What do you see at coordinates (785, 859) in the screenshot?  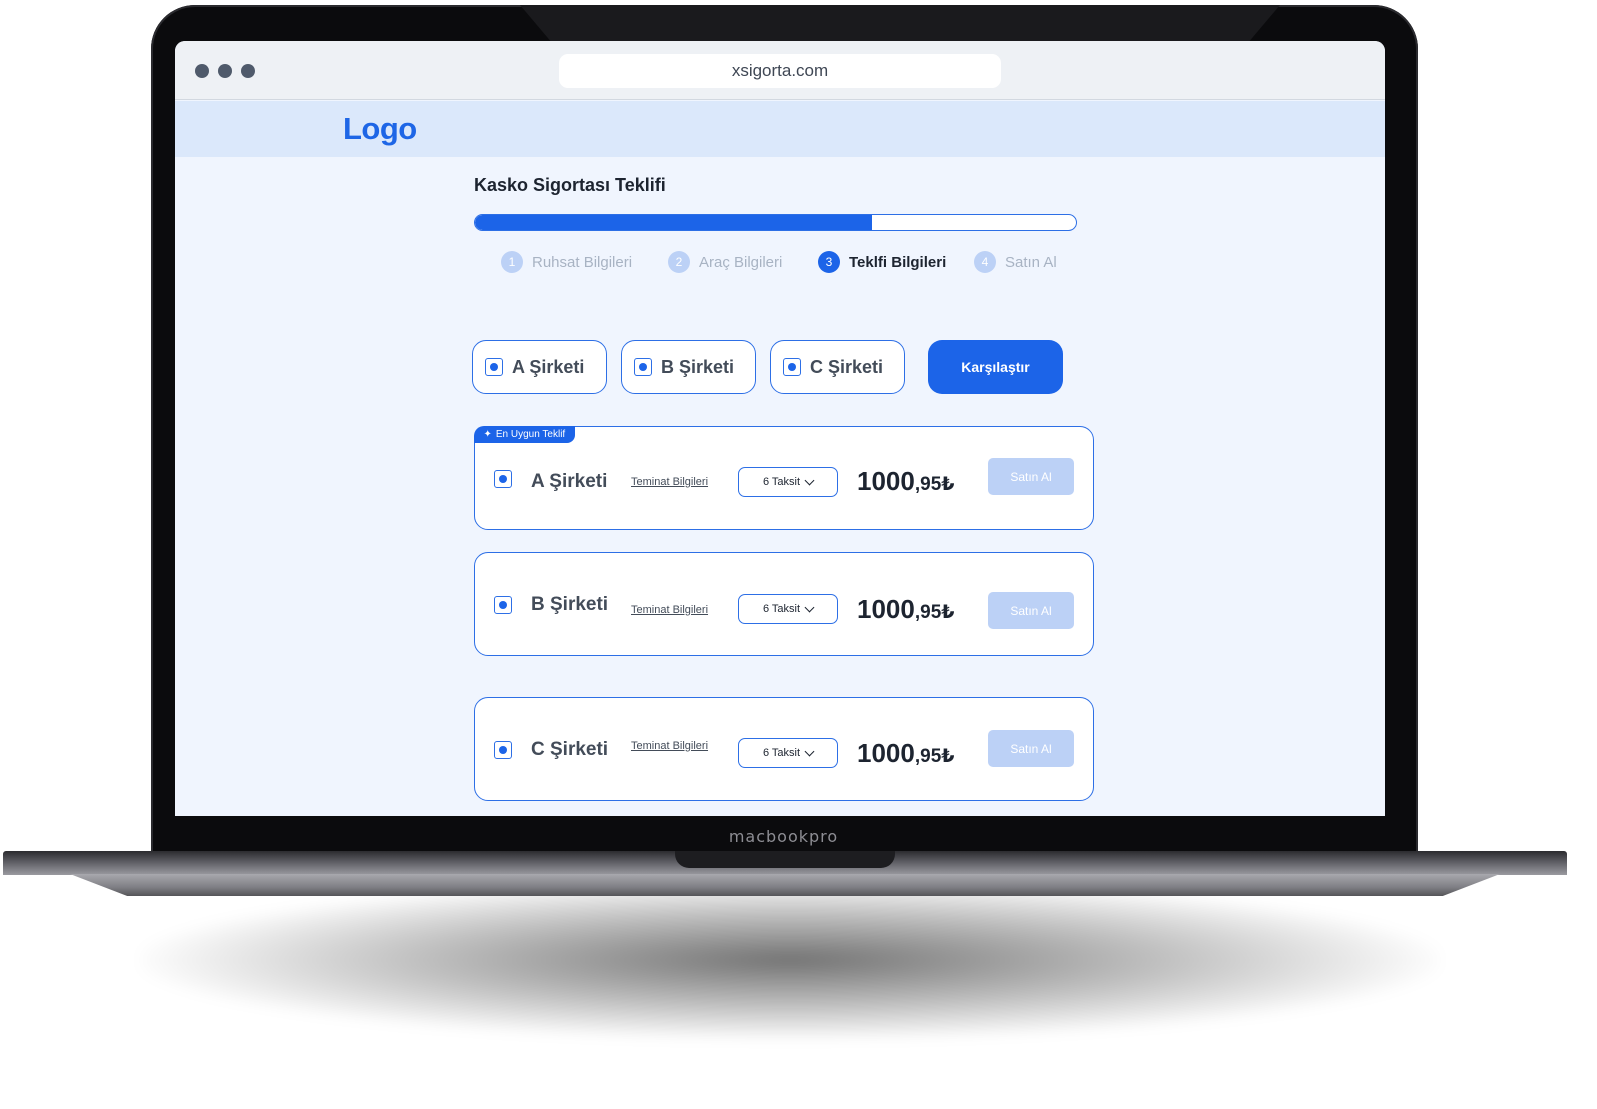 I see `laptop-notch` at bounding box center [785, 859].